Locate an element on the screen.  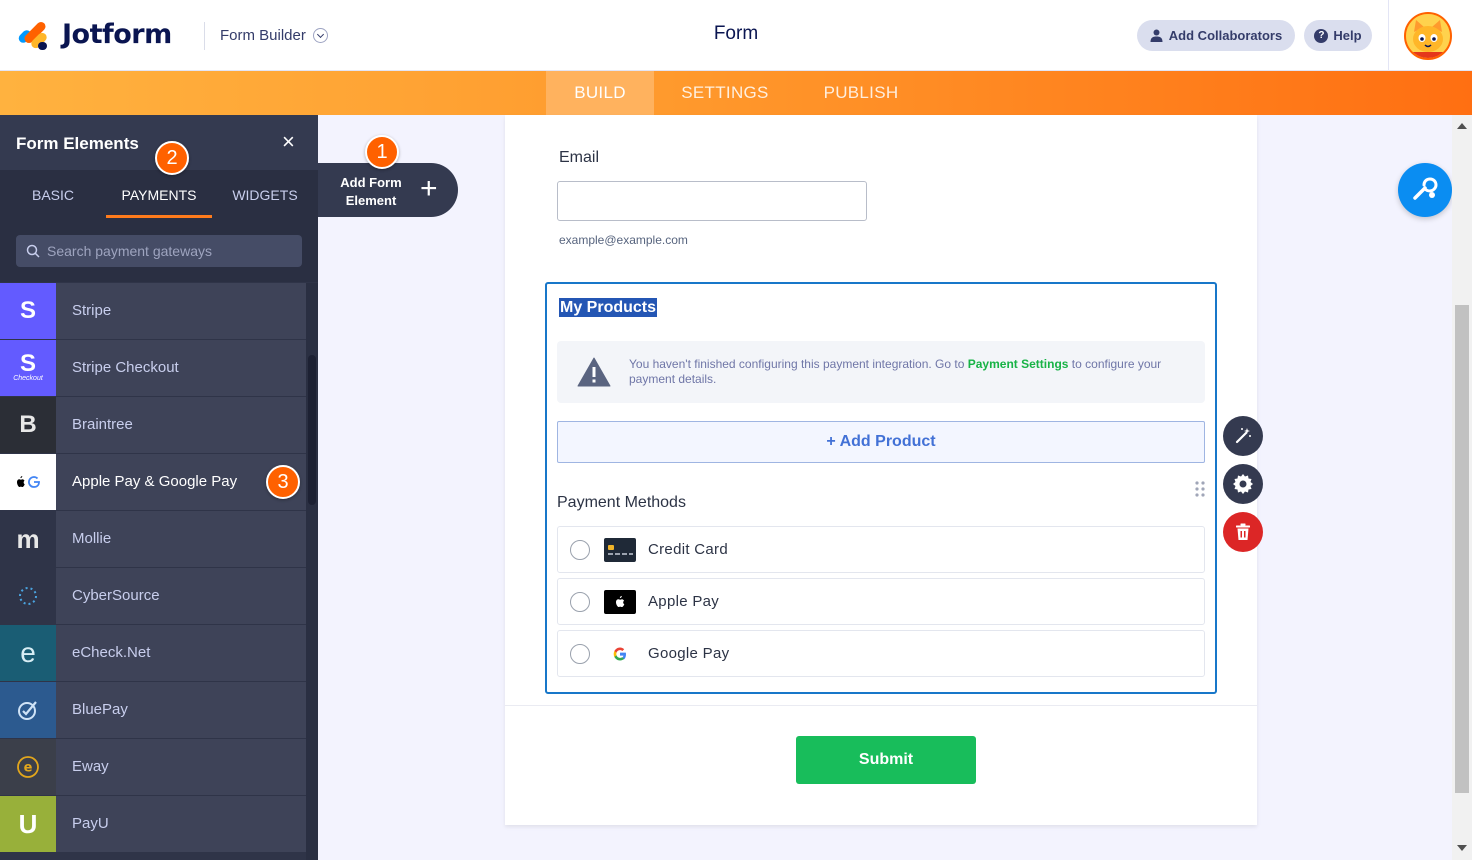
form-divider is located at coordinates (881, 705).